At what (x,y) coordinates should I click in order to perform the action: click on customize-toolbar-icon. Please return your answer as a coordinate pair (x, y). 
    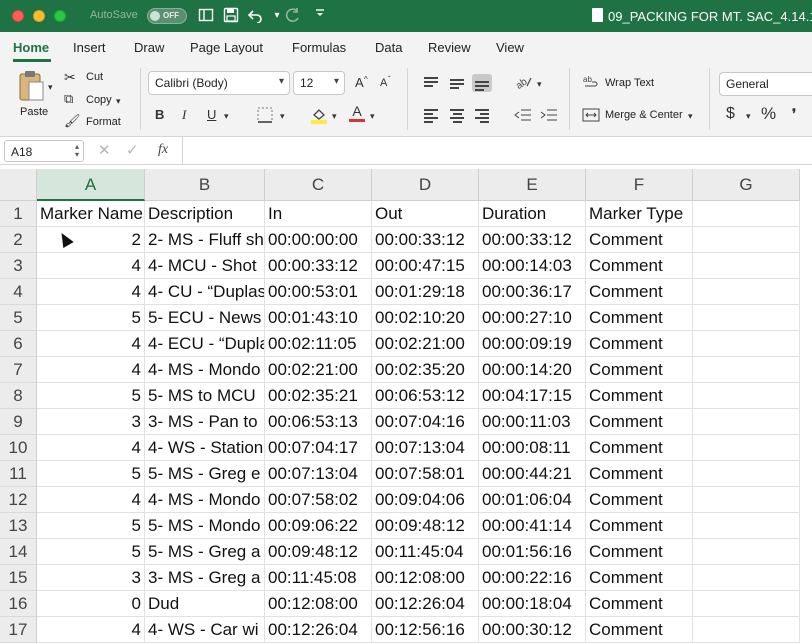
    Looking at the image, I should click on (320, 16).